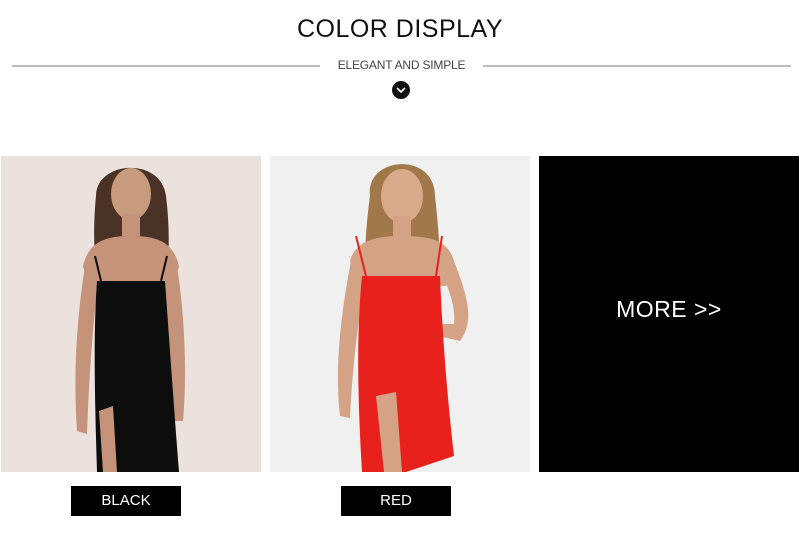  I want to click on chevron-down-icon, so click(401, 90).